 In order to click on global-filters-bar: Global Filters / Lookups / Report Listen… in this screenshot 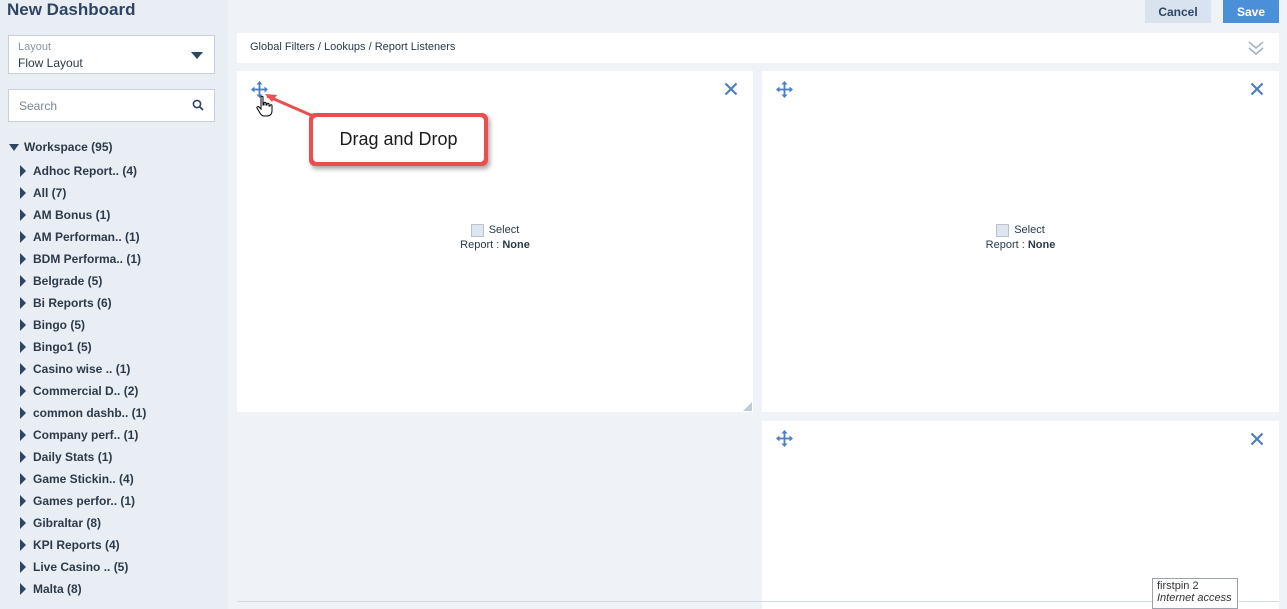, I will do `click(758, 48)`.